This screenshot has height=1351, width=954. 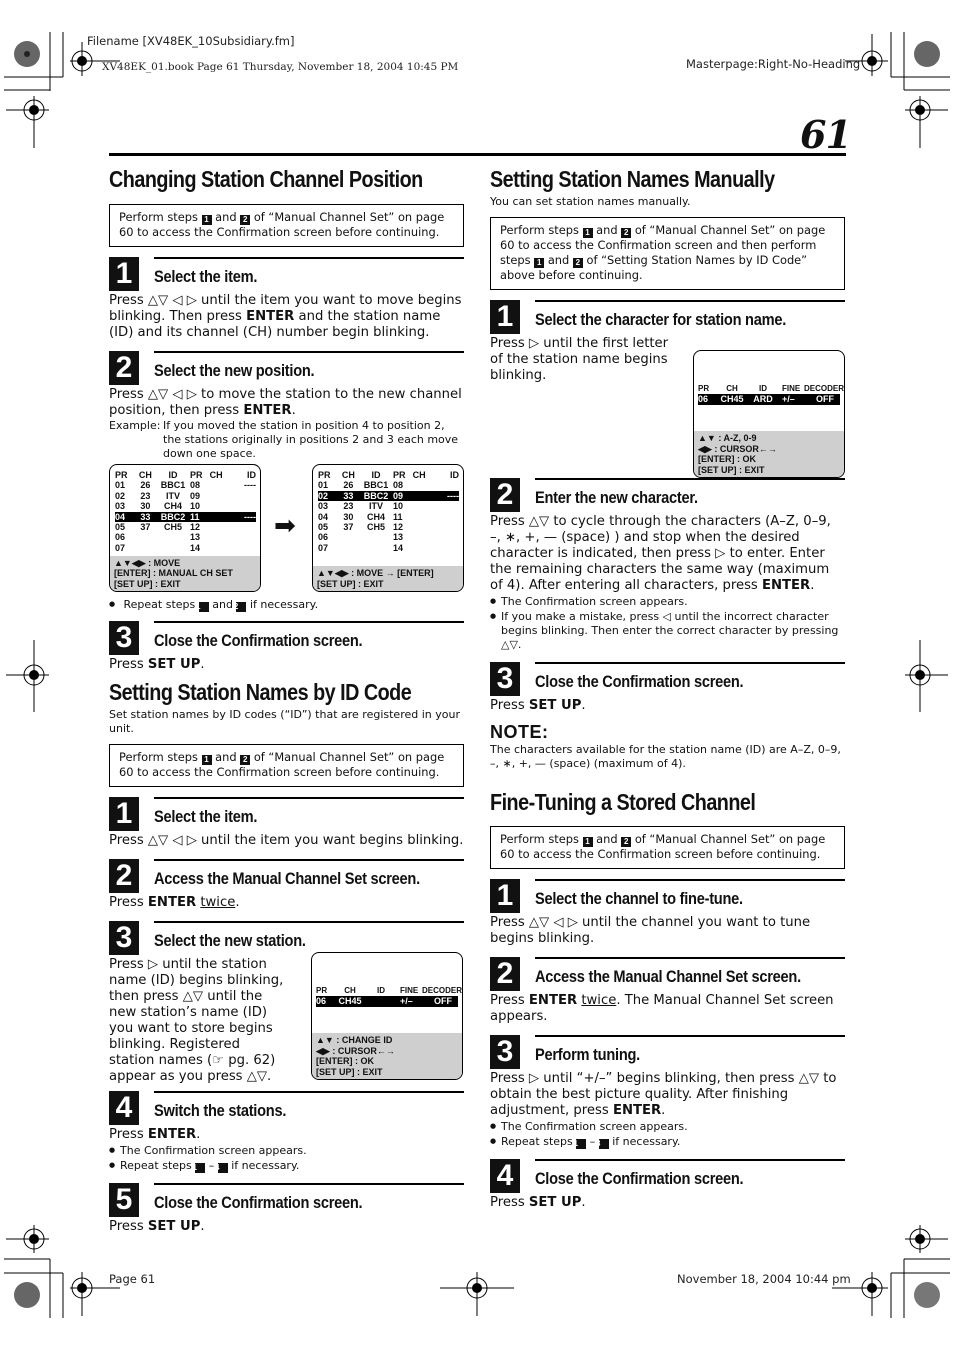 What do you see at coordinates (266, 179) in the screenshot?
I see `section-title: Changing Station Channel Position` at bounding box center [266, 179].